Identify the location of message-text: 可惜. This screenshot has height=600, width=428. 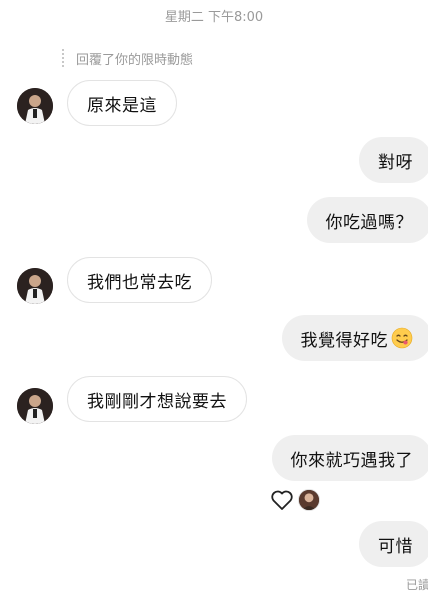
(395, 546).